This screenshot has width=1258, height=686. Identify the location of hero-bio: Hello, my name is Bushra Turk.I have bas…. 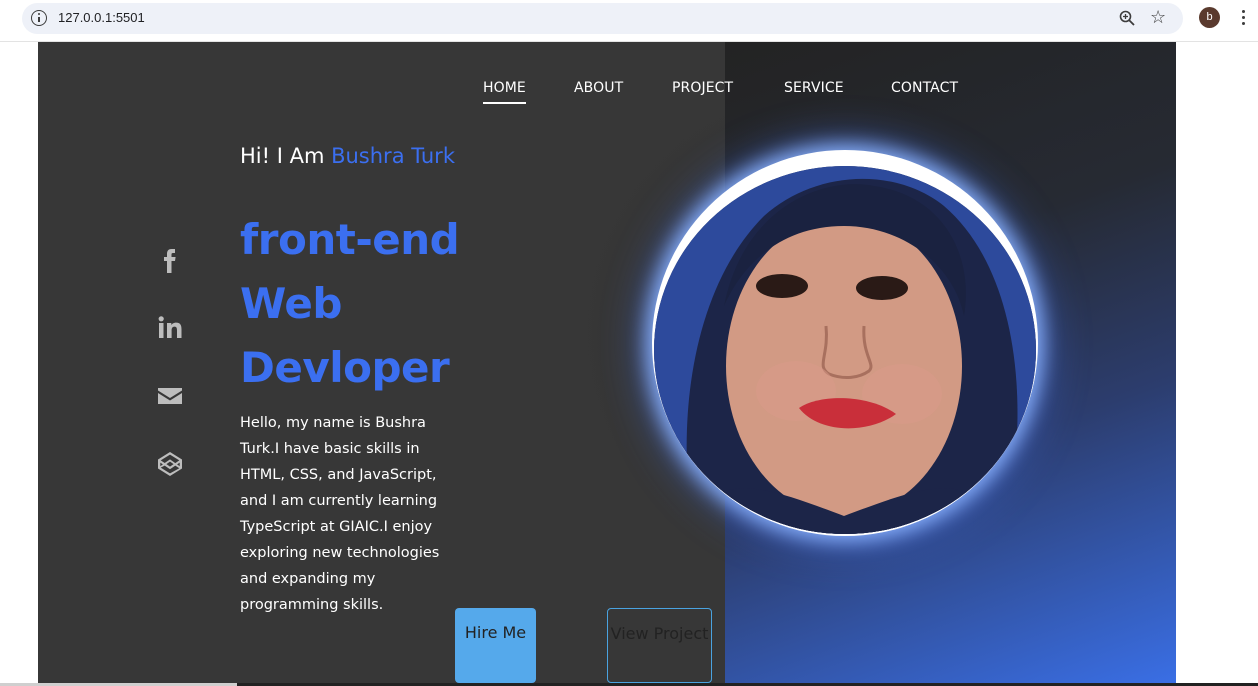
(340, 514).